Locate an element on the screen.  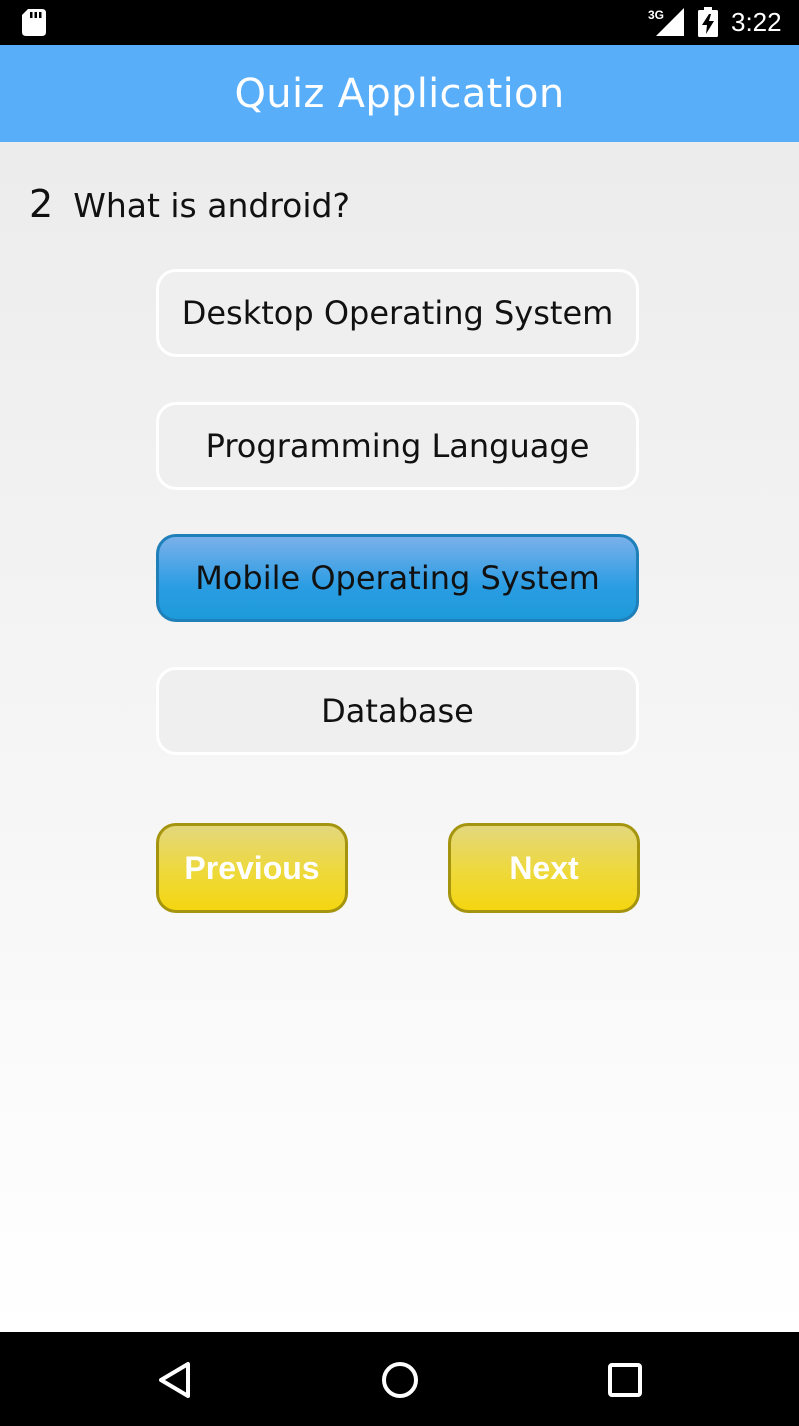
network-type-label: 3G is located at coordinates (656, 15).